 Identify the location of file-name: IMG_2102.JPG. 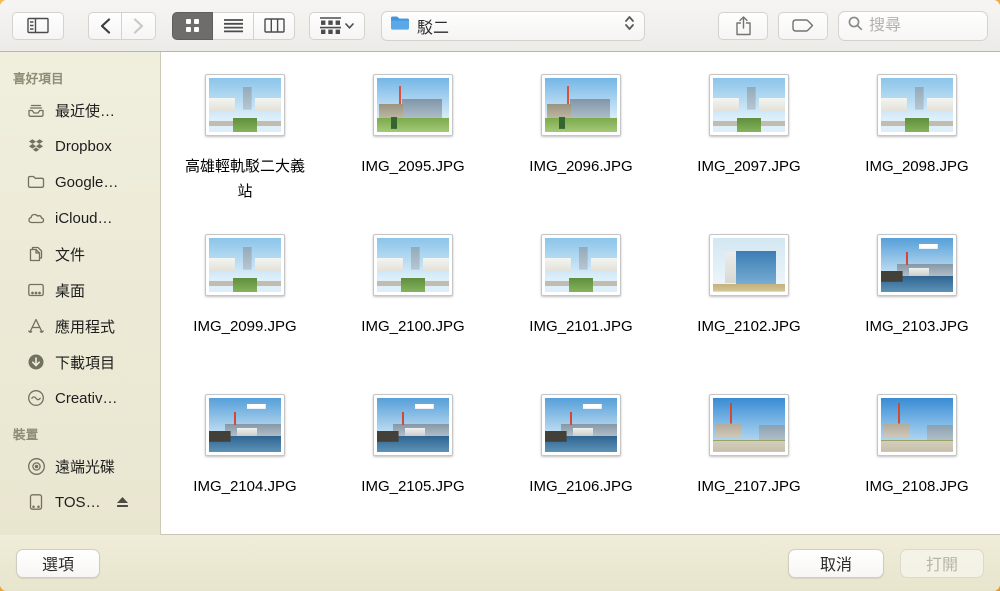
(749, 326).